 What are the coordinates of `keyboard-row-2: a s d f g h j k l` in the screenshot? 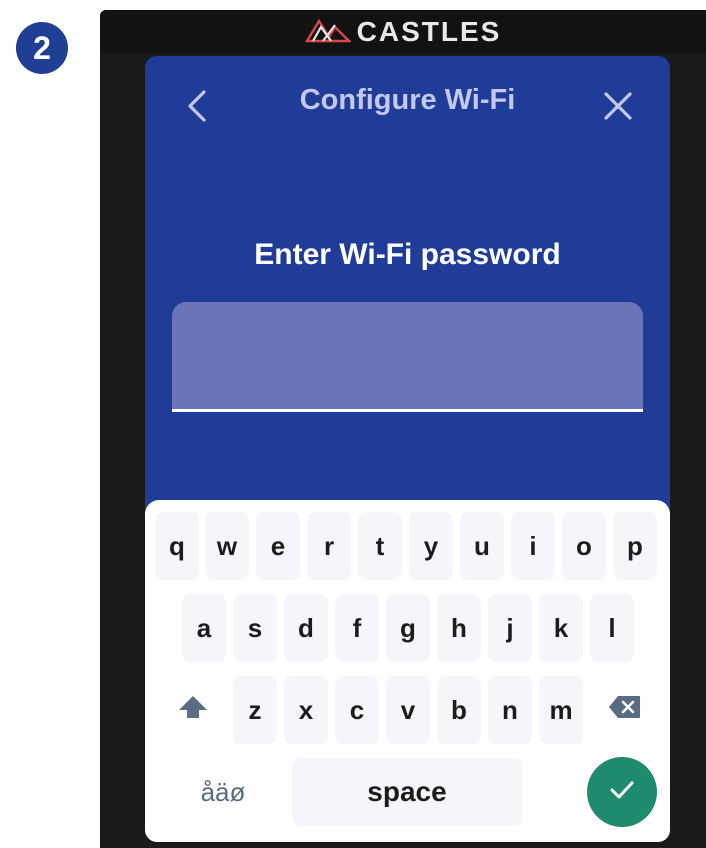 It's located at (407, 628).